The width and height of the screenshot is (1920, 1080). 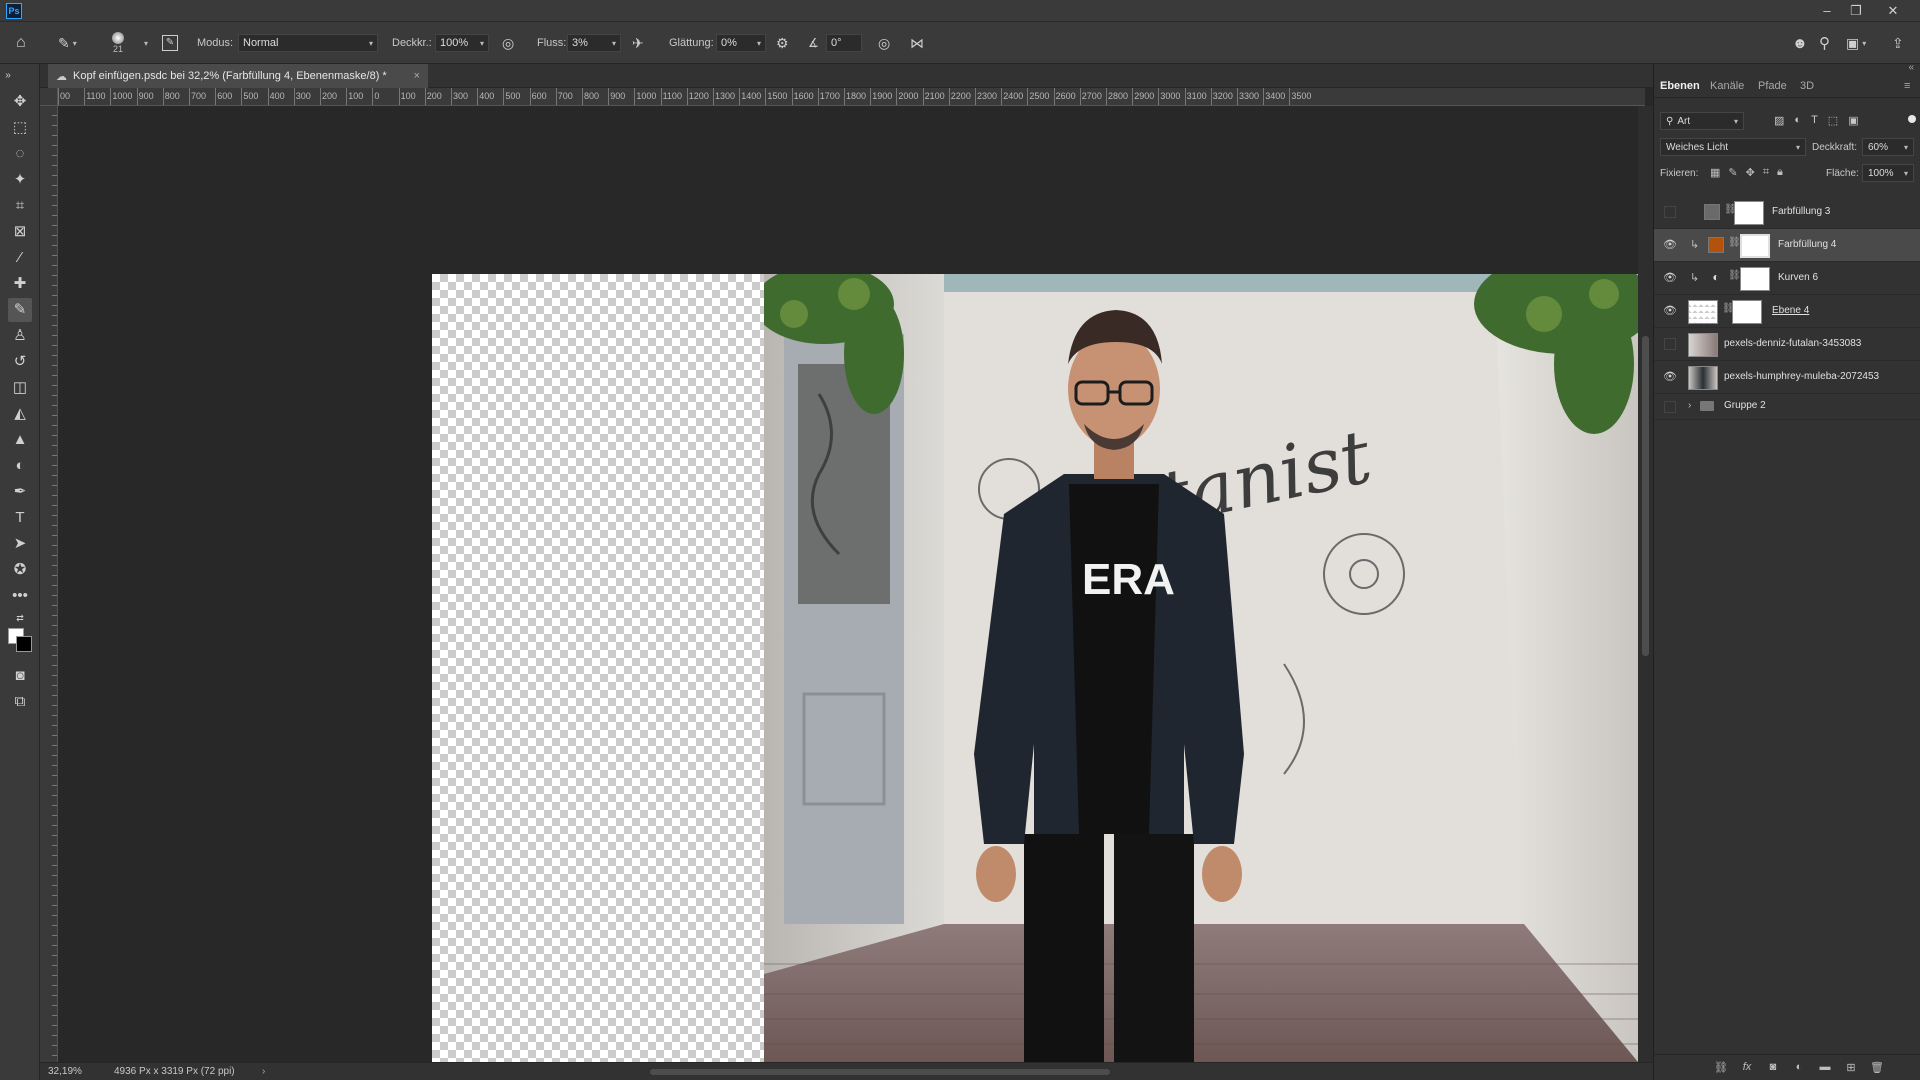 I want to click on shape-tool-icon: ✪, so click(x=20, y=570).